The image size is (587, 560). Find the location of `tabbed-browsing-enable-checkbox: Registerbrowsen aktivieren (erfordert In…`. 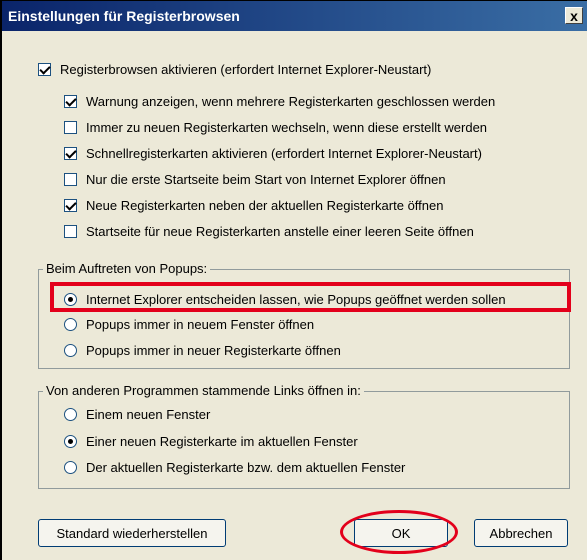

tabbed-browsing-enable-checkbox: Registerbrowsen aktivieren (erfordert In… is located at coordinates (234, 69).